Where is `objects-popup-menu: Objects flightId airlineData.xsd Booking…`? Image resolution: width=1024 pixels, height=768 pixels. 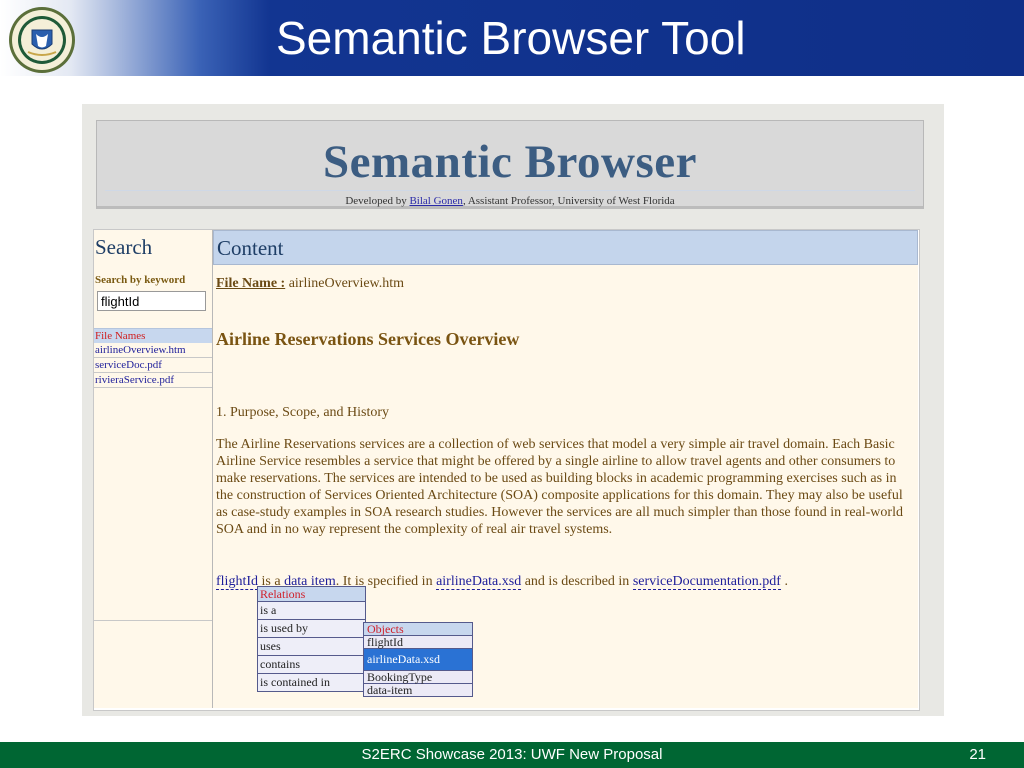 objects-popup-menu: Objects flightId airlineData.xsd Booking… is located at coordinates (418, 659).